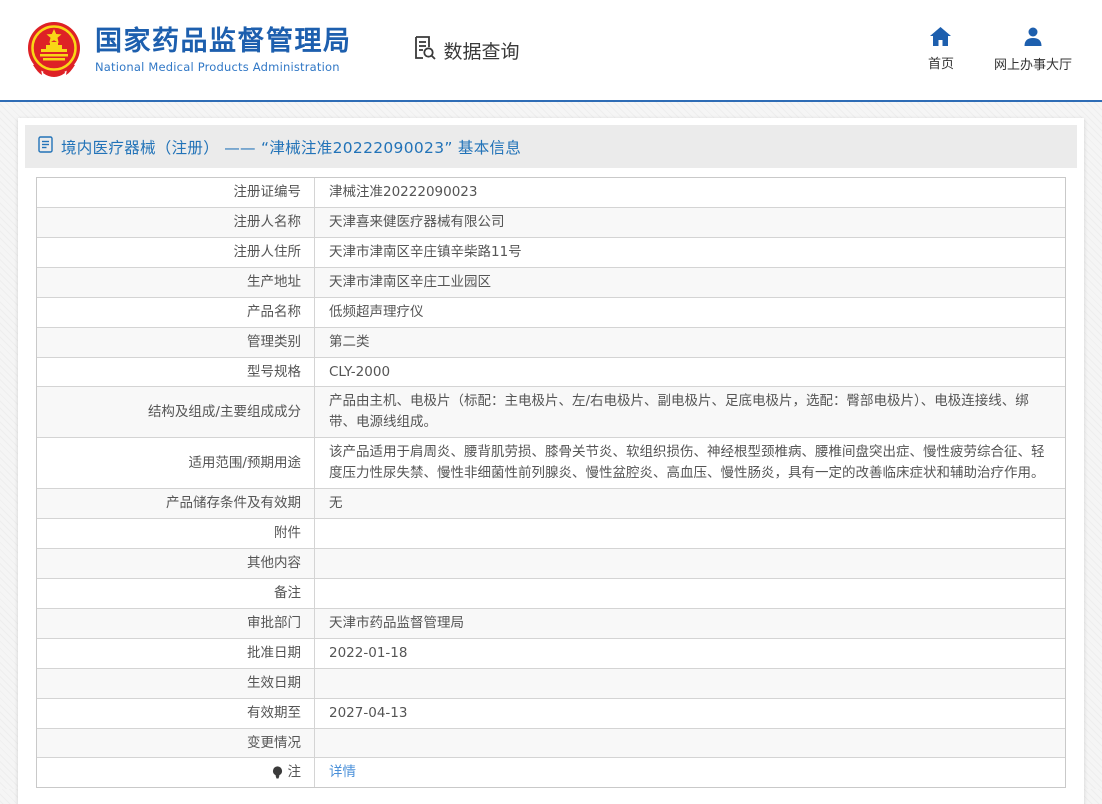 The image size is (1102, 804). I want to click on field-label-cell: 生产地址, so click(176, 282).